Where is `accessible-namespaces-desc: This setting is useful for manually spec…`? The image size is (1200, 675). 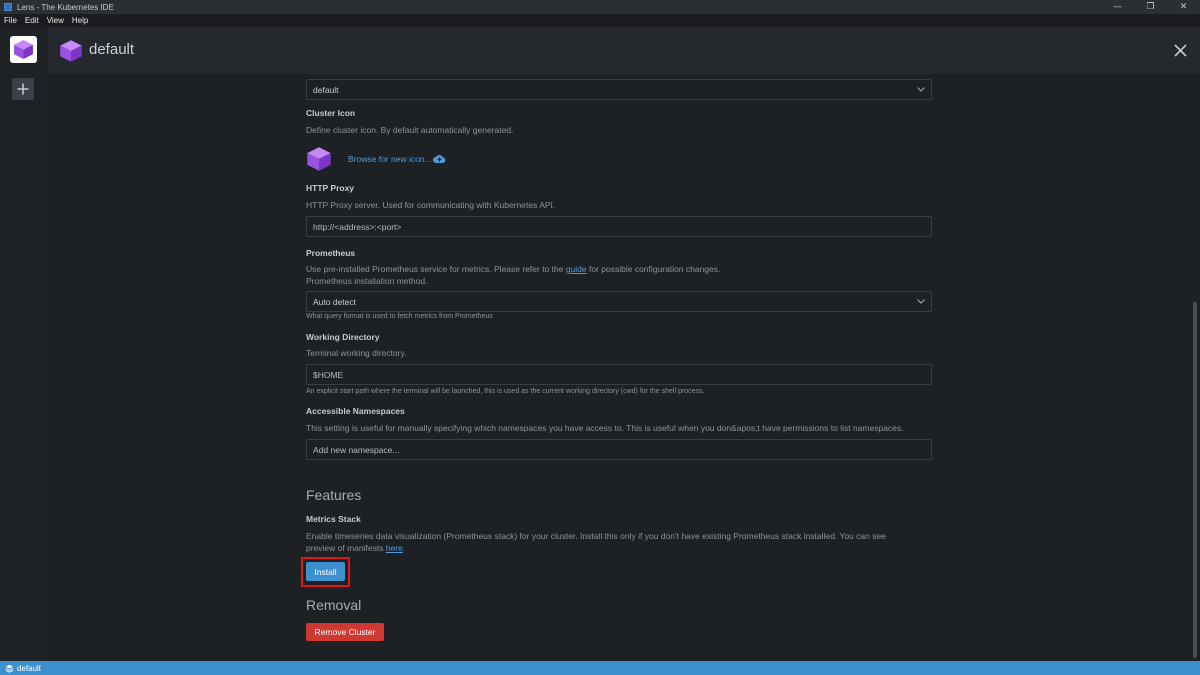
accessible-namespaces-desc: This setting is useful for manually spec… is located at coordinates (605, 428).